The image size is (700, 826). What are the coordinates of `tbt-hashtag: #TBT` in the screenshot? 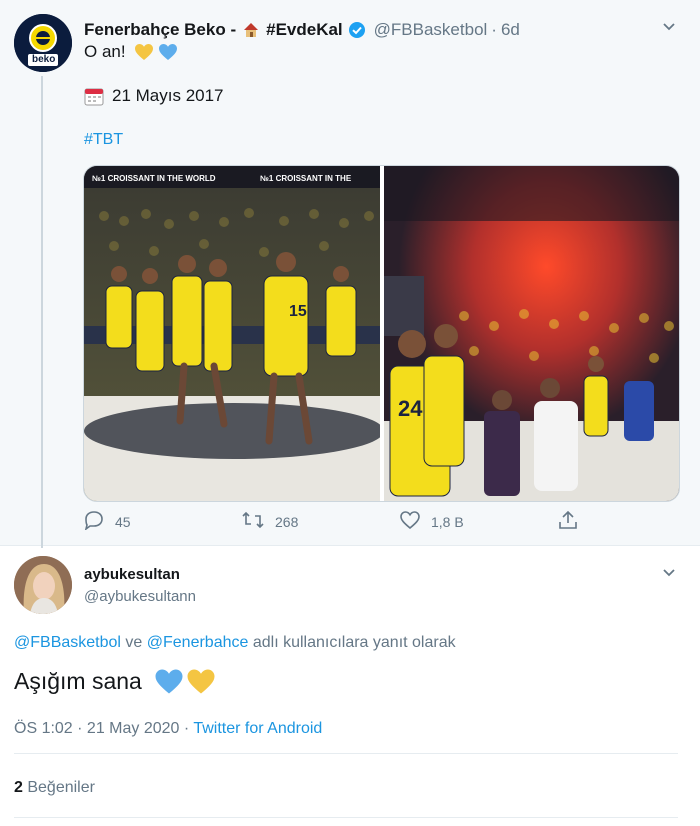 It's located at (103, 140).